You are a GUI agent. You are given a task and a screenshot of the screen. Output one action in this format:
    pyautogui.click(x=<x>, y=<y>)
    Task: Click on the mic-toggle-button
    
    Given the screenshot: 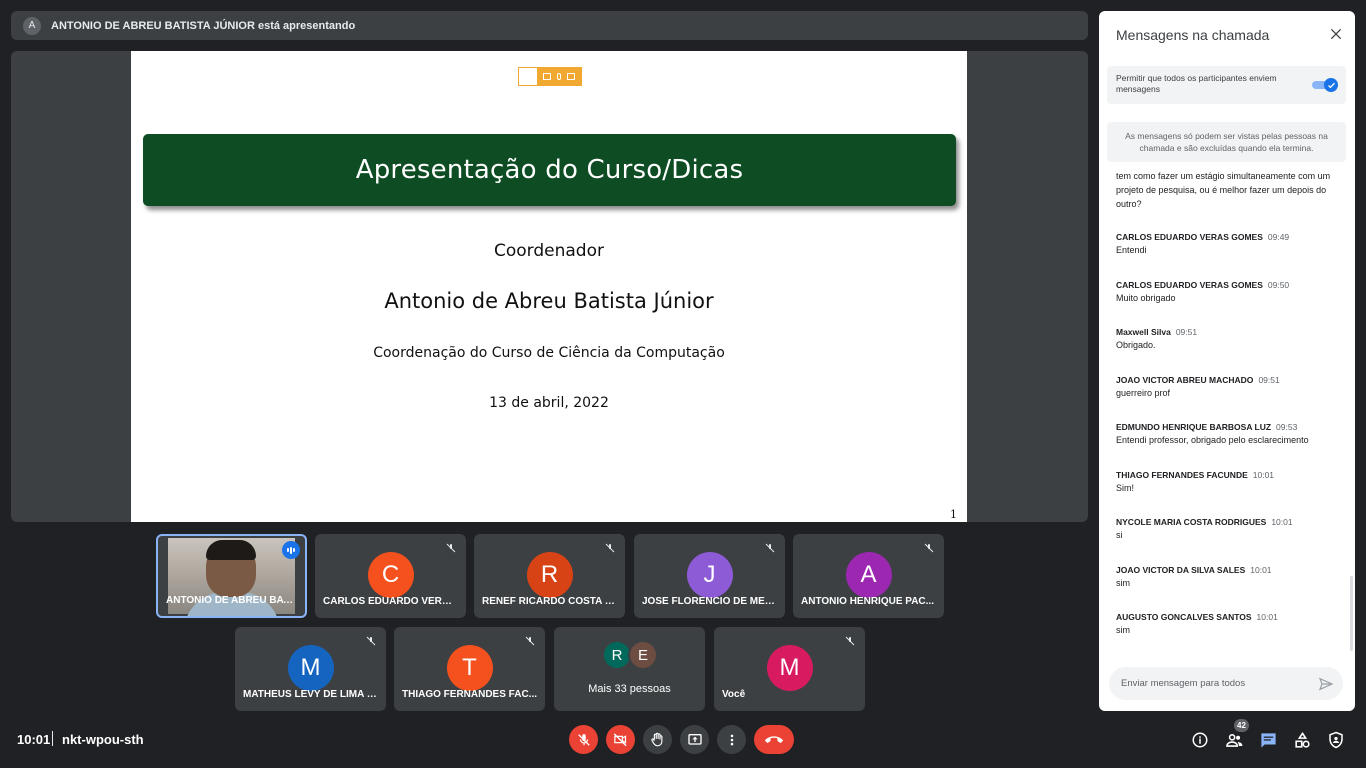 What is the action you would take?
    pyautogui.click(x=583, y=739)
    